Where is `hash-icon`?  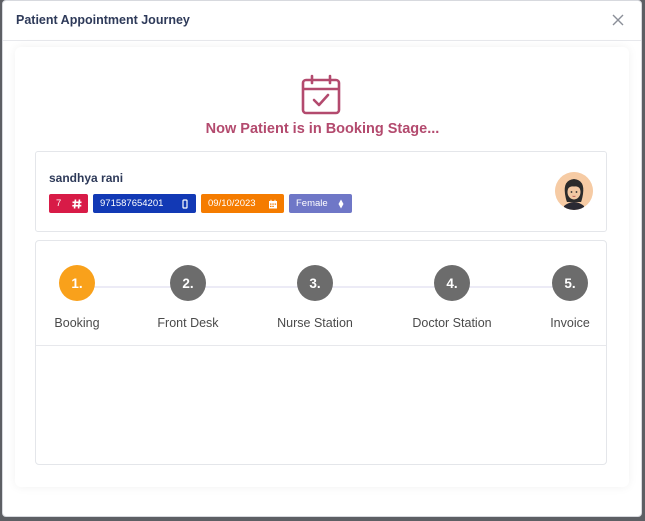
hash-icon is located at coordinates (77, 203).